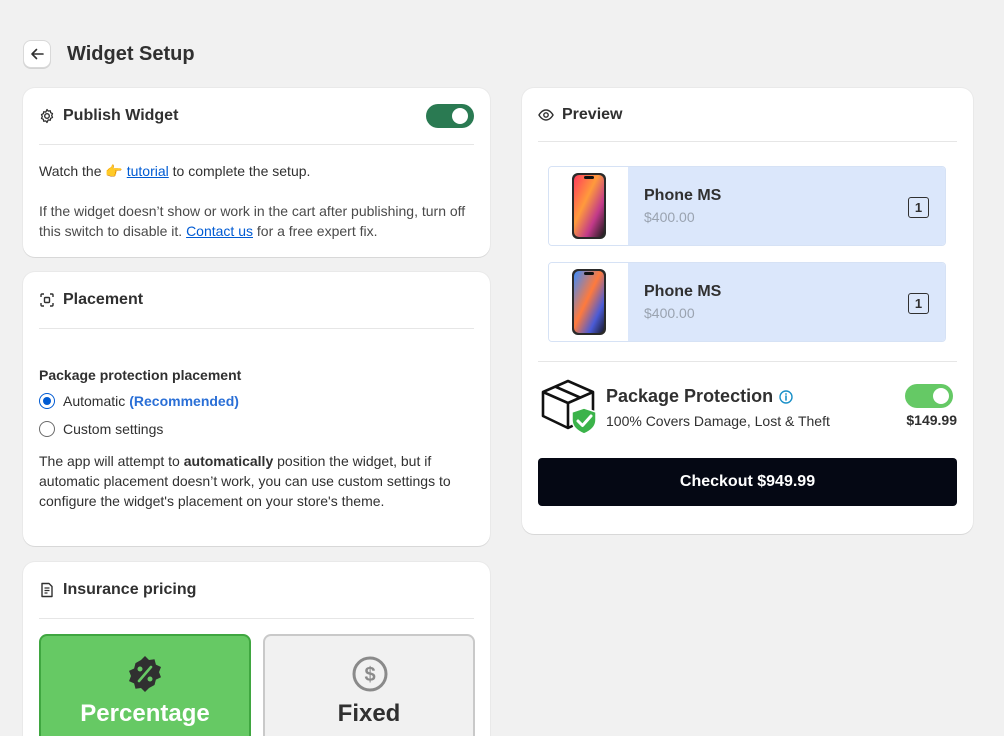 The image size is (1004, 736). What do you see at coordinates (114, 171) in the screenshot?
I see `pointing-hand-emoji: 👉` at bounding box center [114, 171].